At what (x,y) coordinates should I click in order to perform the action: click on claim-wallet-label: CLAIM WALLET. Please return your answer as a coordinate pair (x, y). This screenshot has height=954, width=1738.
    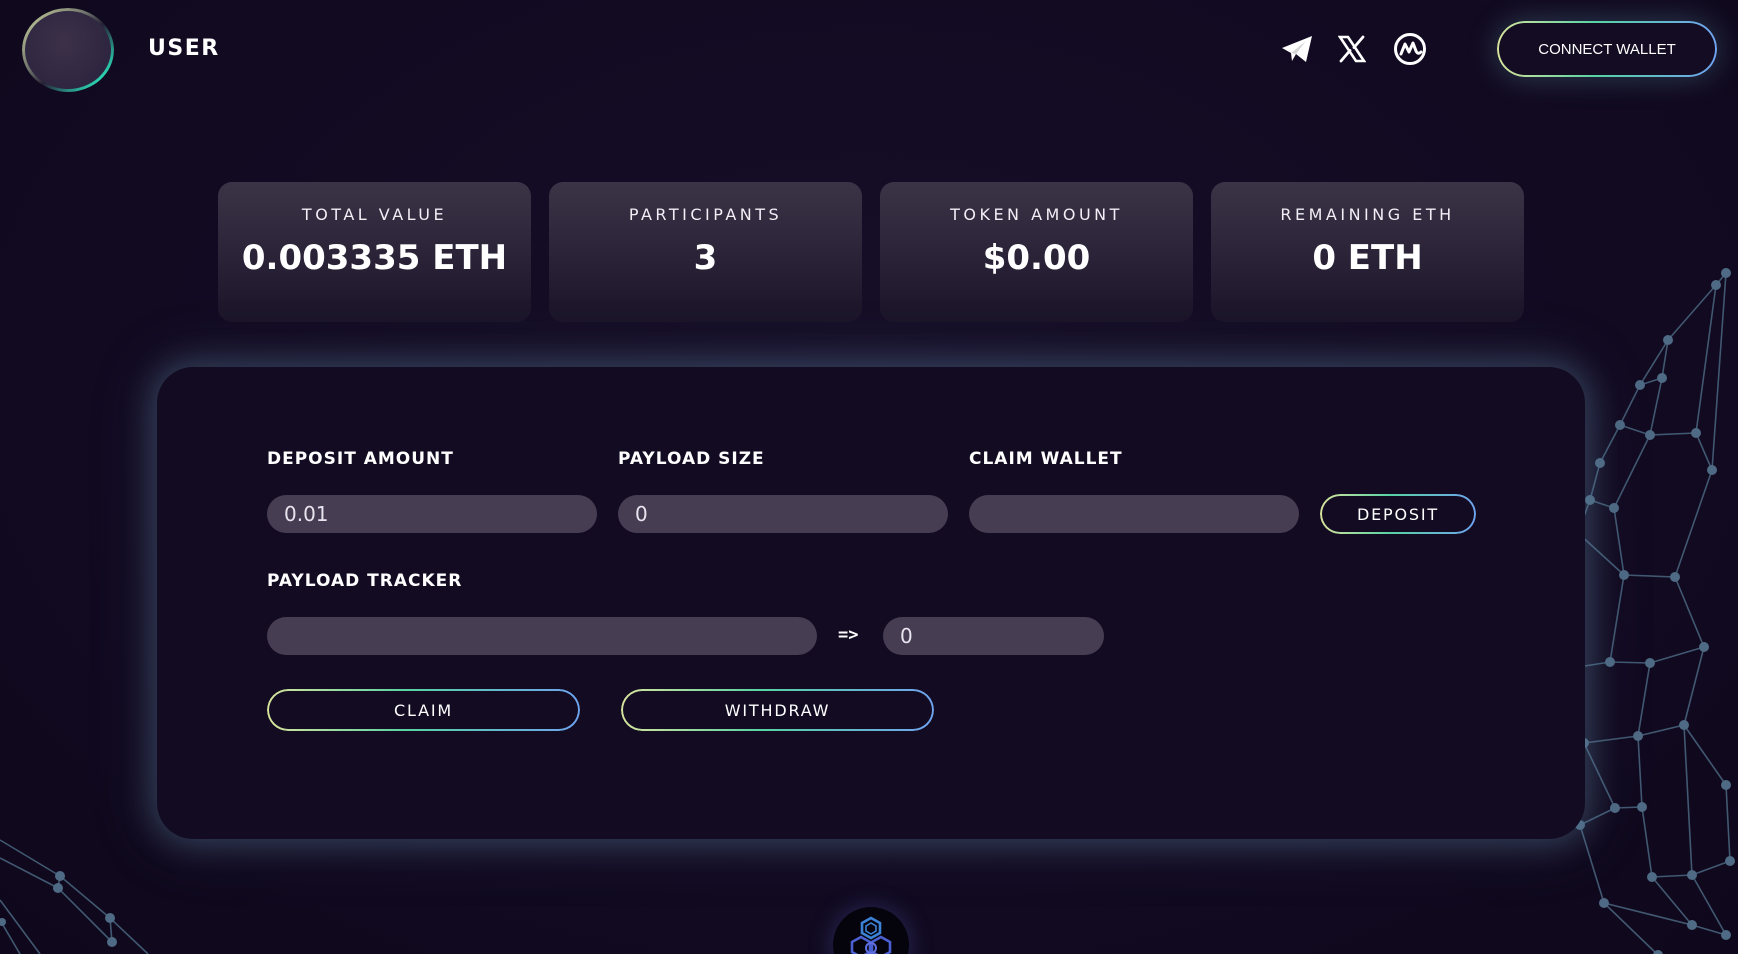
    Looking at the image, I should click on (1046, 459).